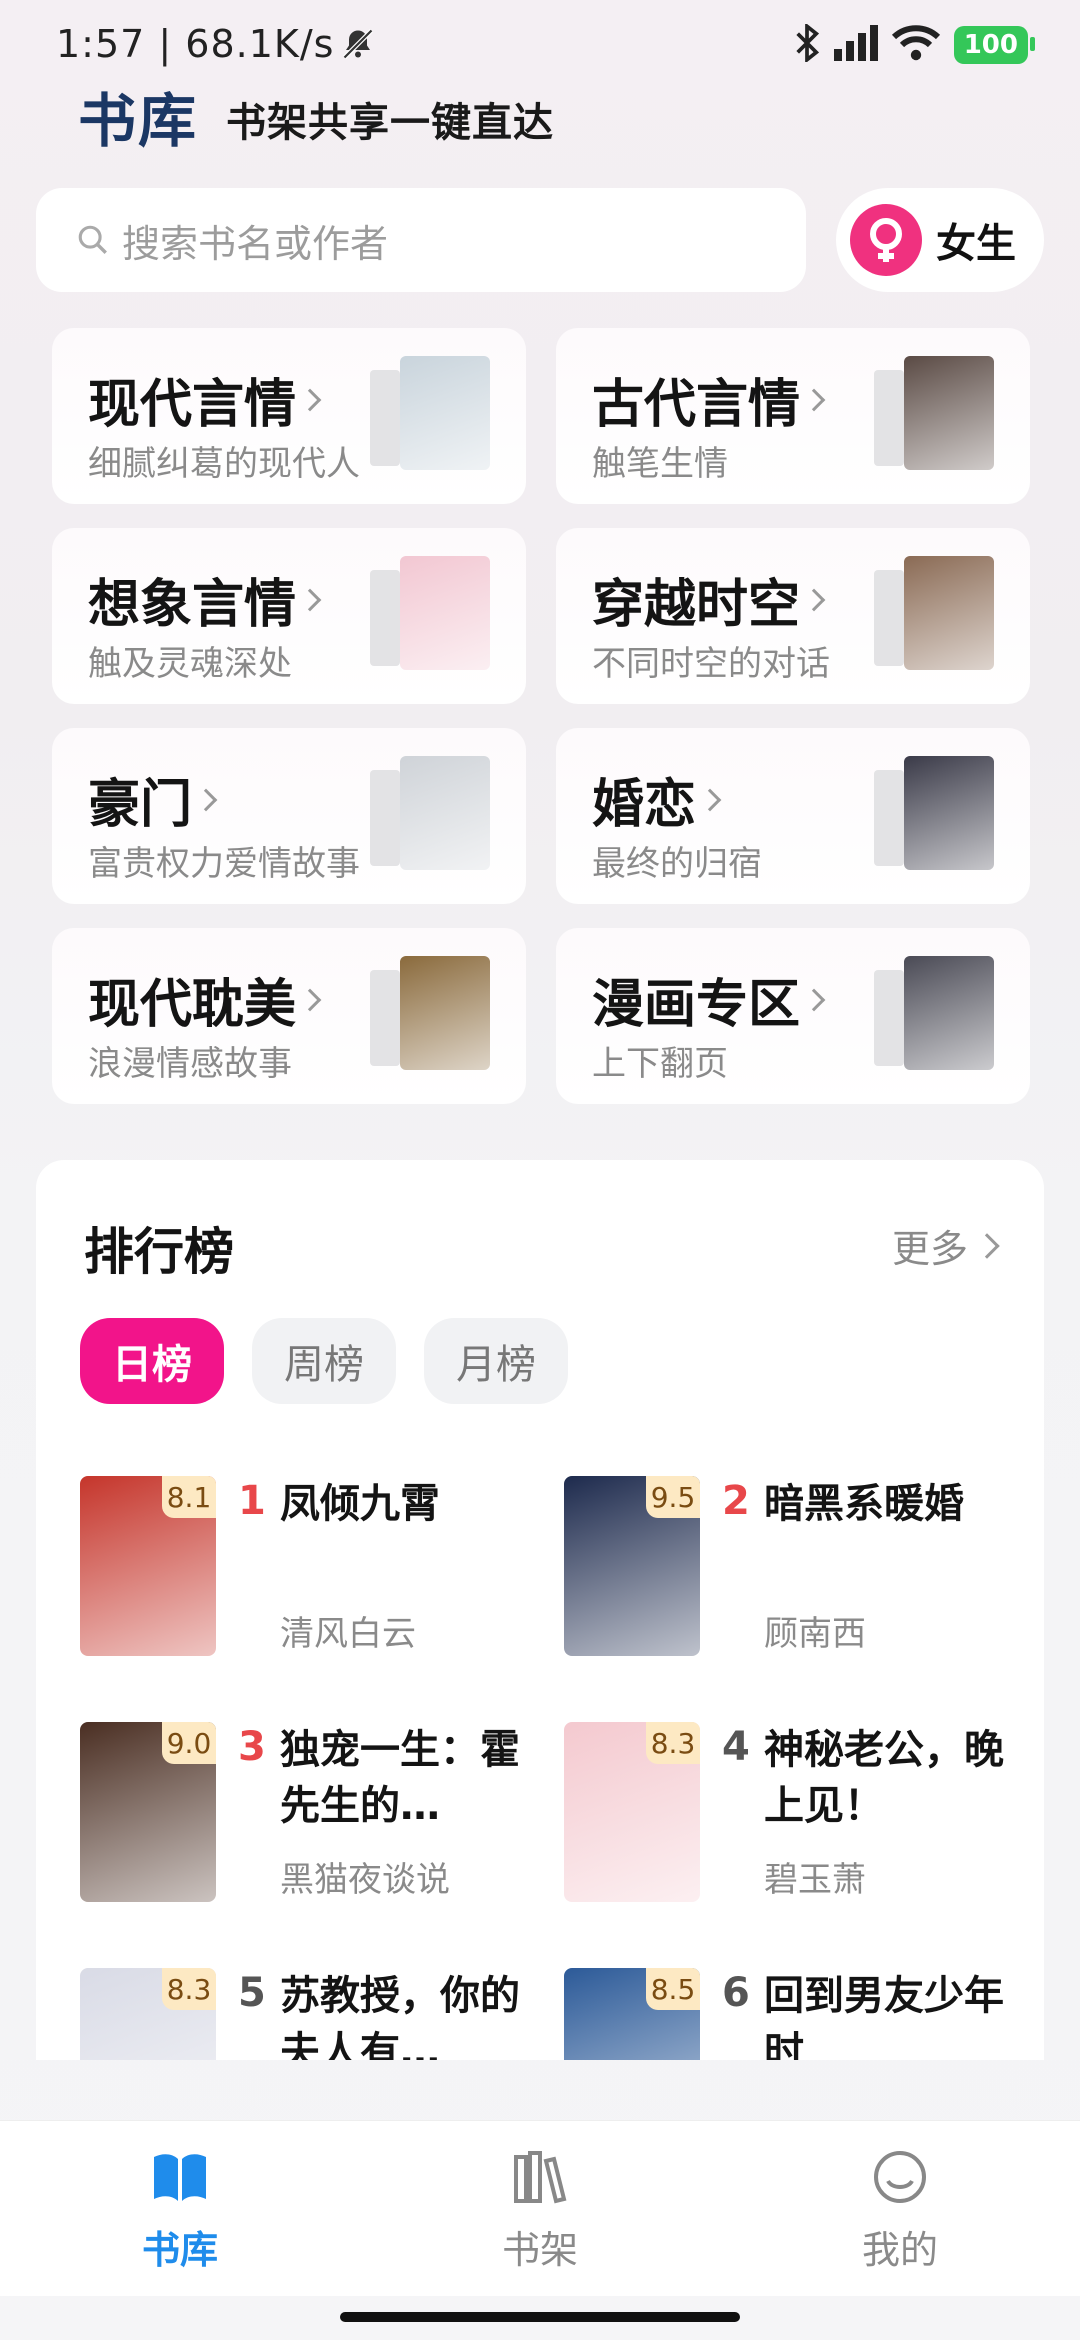  What do you see at coordinates (192, 1005) in the screenshot?
I see `category-title-text: 现代耽美` at bounding box center [192, 1005].